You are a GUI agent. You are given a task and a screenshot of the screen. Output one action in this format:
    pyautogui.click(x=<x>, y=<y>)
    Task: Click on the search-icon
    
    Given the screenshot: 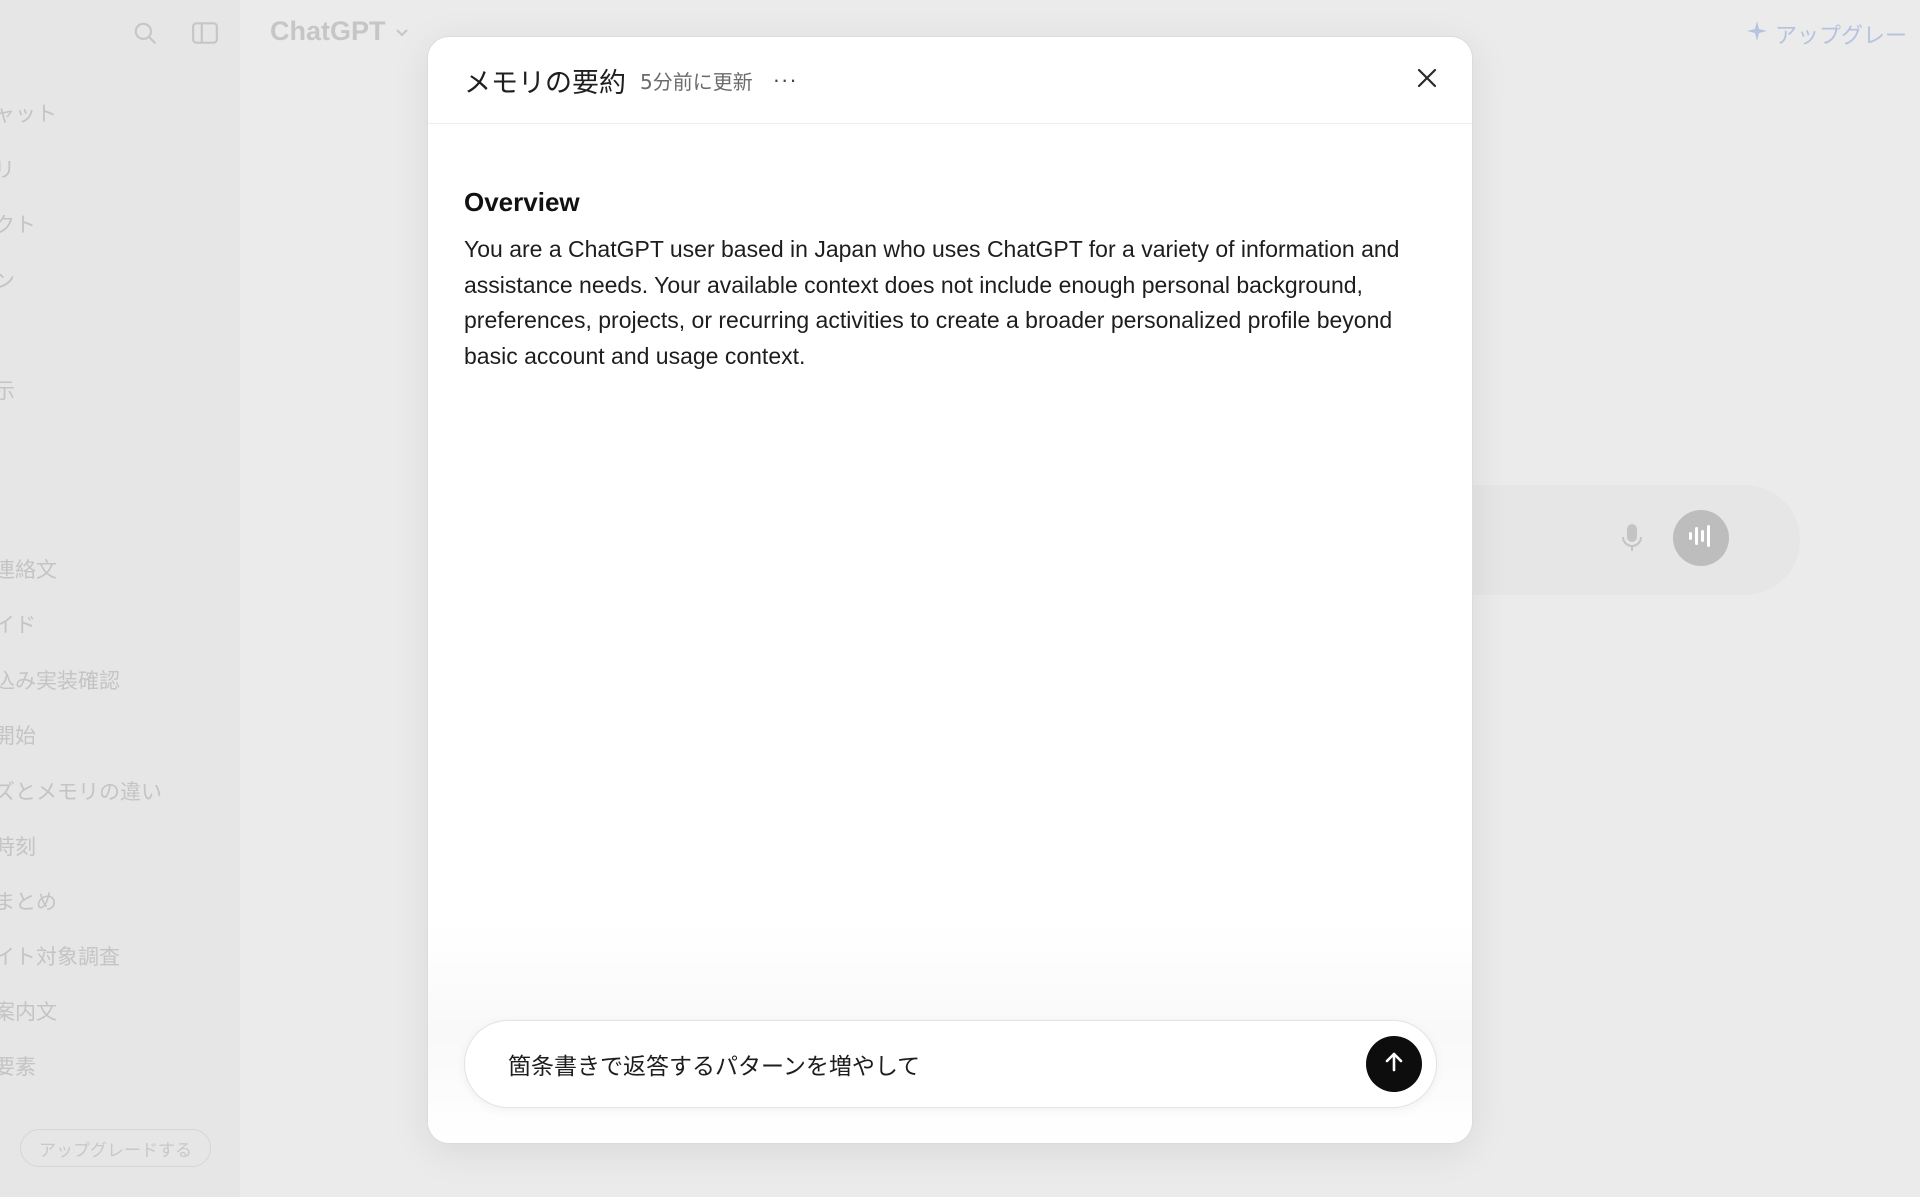 What is the action you would take?
    pyautogui.click(x=145, y=33)
    